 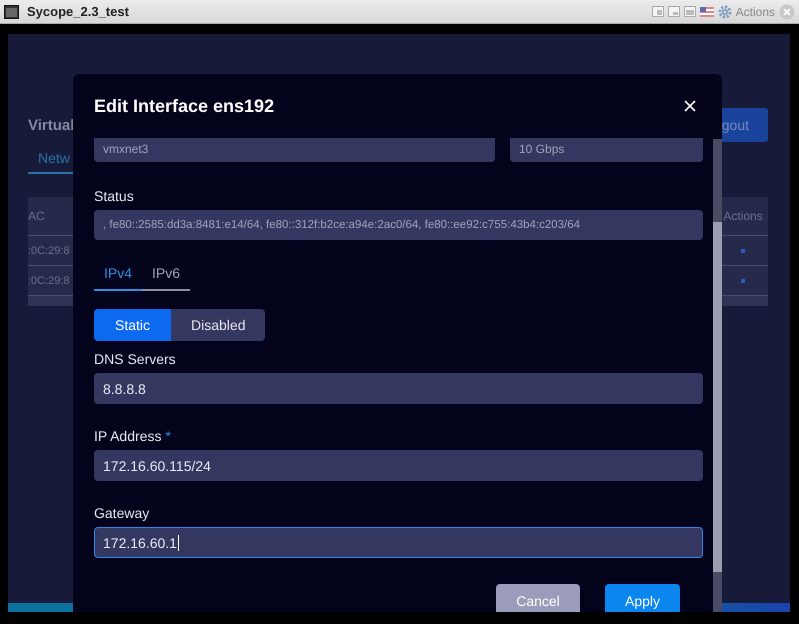 I want to click on field-label: IP Address *, so click(x=133, y=436).